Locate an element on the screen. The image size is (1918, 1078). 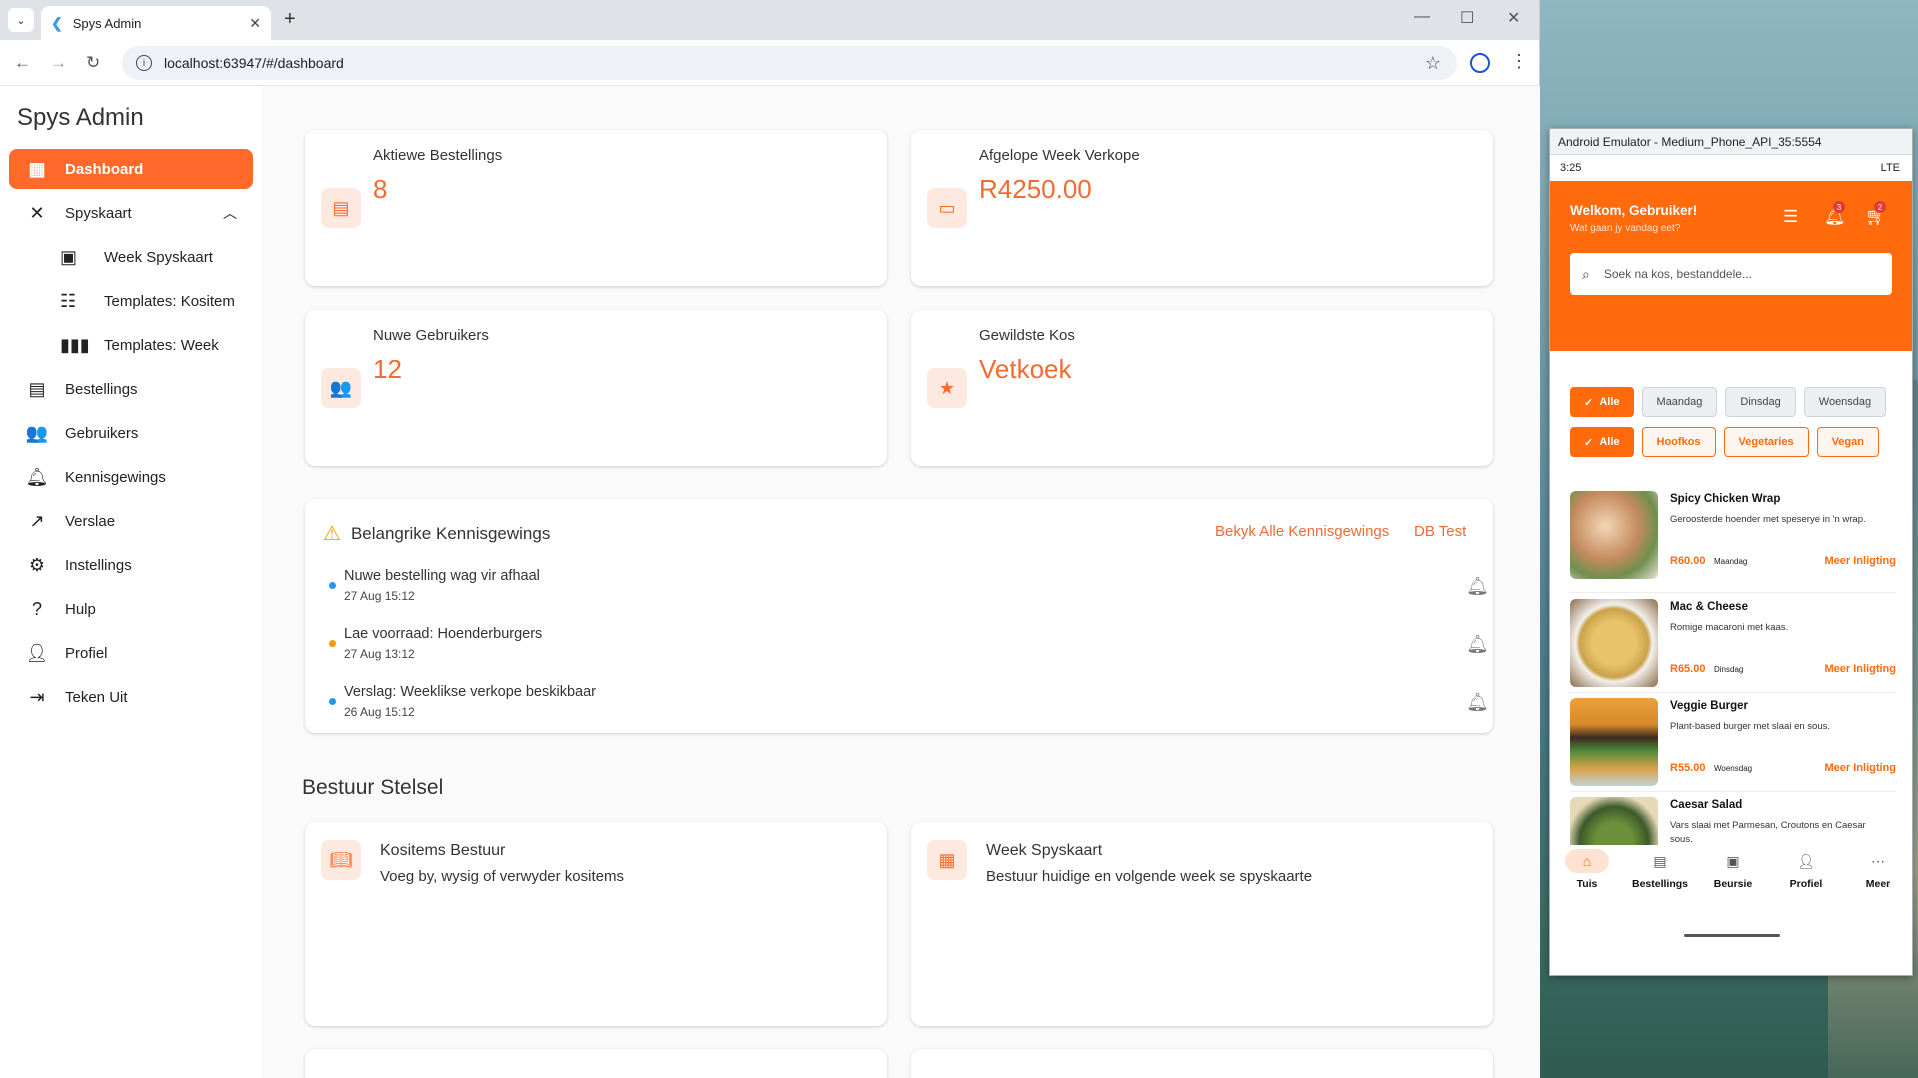
bookmark-star-icon: ☆ is located at coordinates (1433, 63).